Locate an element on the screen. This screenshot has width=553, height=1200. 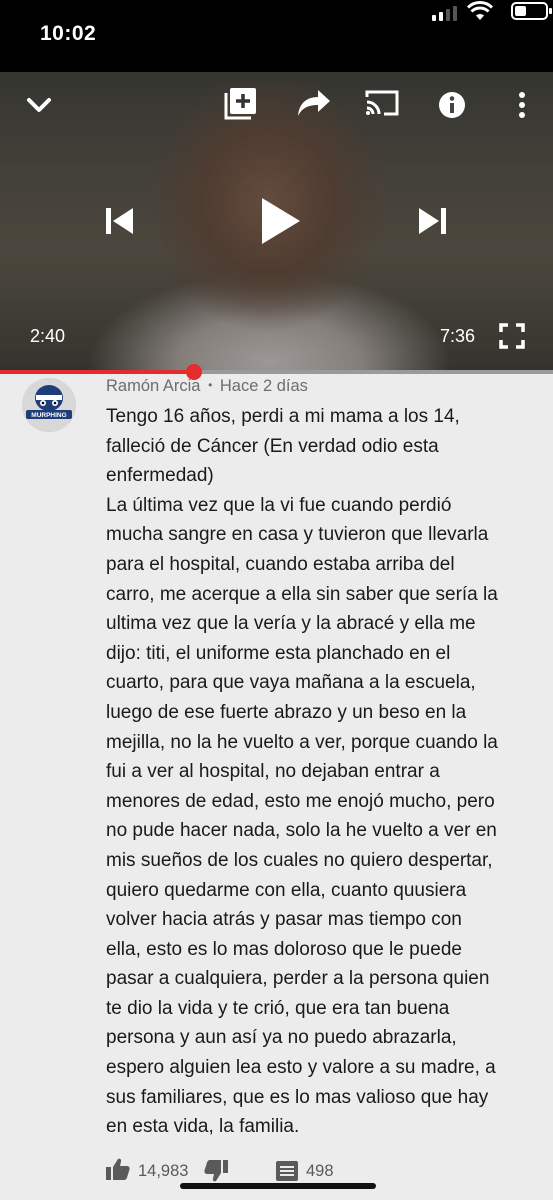
video-progress-bar is located at coordinates (276, 372).